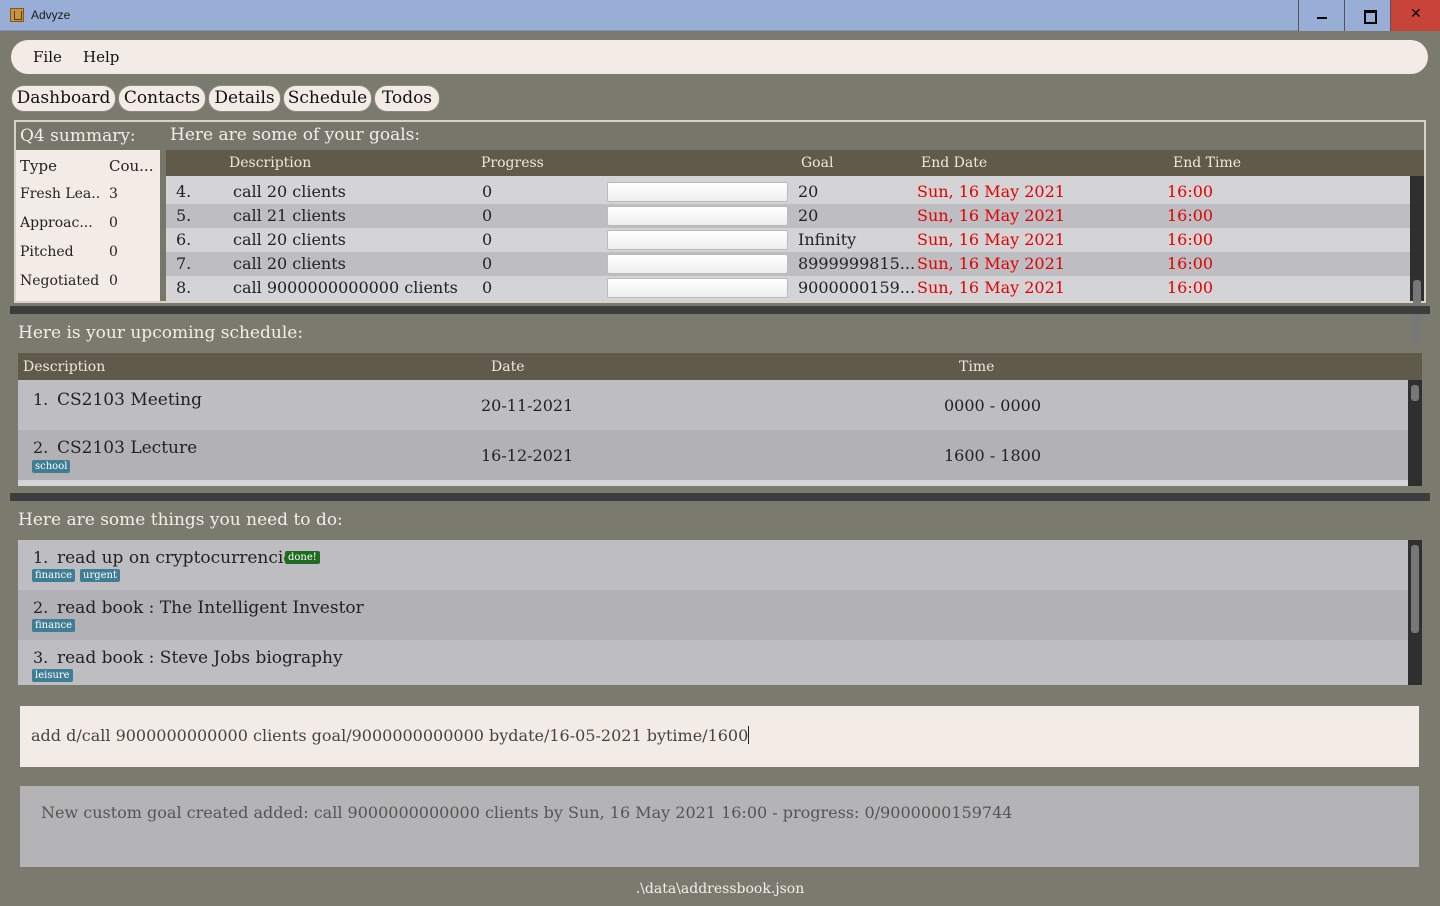 The height and width of the screenshot is (906, 1440). What do you see at coordinates (808, 215) in the screenshot?
I see `goal-target: 20` at bounding box center [808, 215].